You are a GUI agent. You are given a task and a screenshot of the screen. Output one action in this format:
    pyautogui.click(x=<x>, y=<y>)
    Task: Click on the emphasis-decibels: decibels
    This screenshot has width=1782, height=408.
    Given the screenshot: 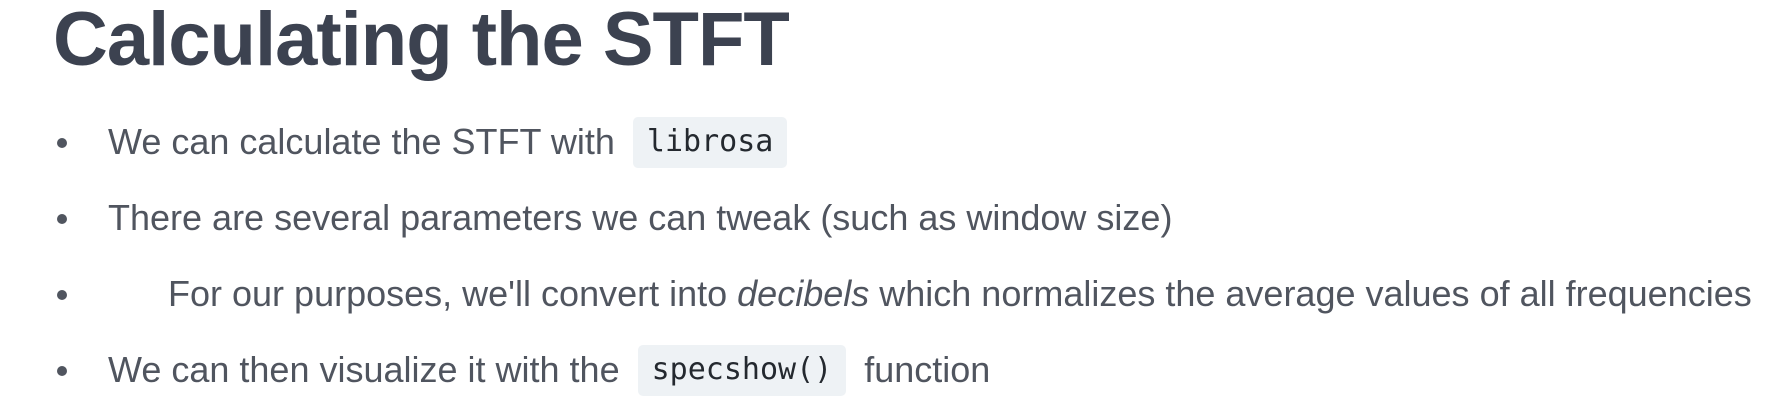 What is the action you would take?
    pyautogui.click(x=803, y=293)
    